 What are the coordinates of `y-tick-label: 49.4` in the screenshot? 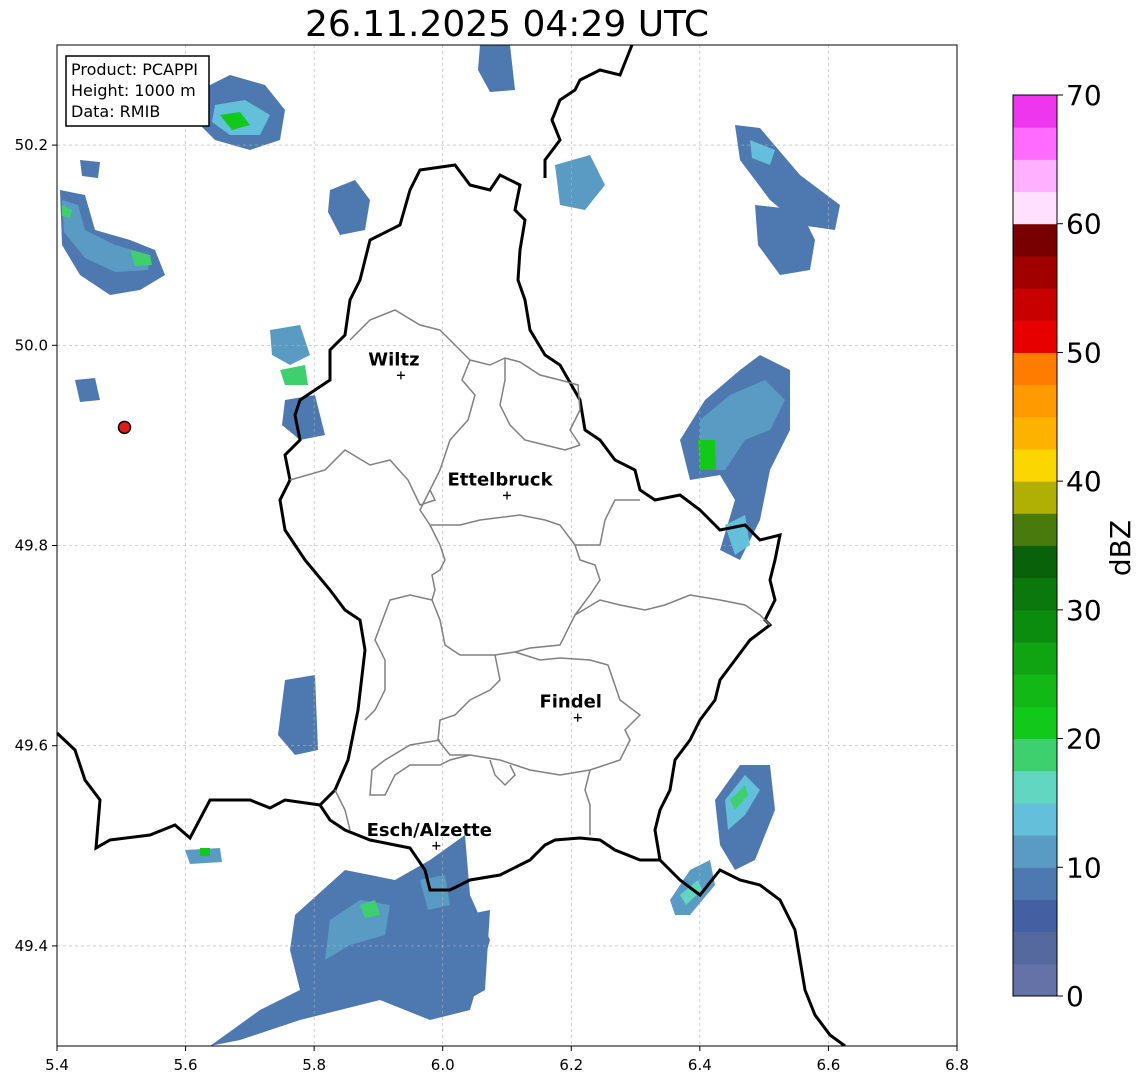 It's located at (31, 946).